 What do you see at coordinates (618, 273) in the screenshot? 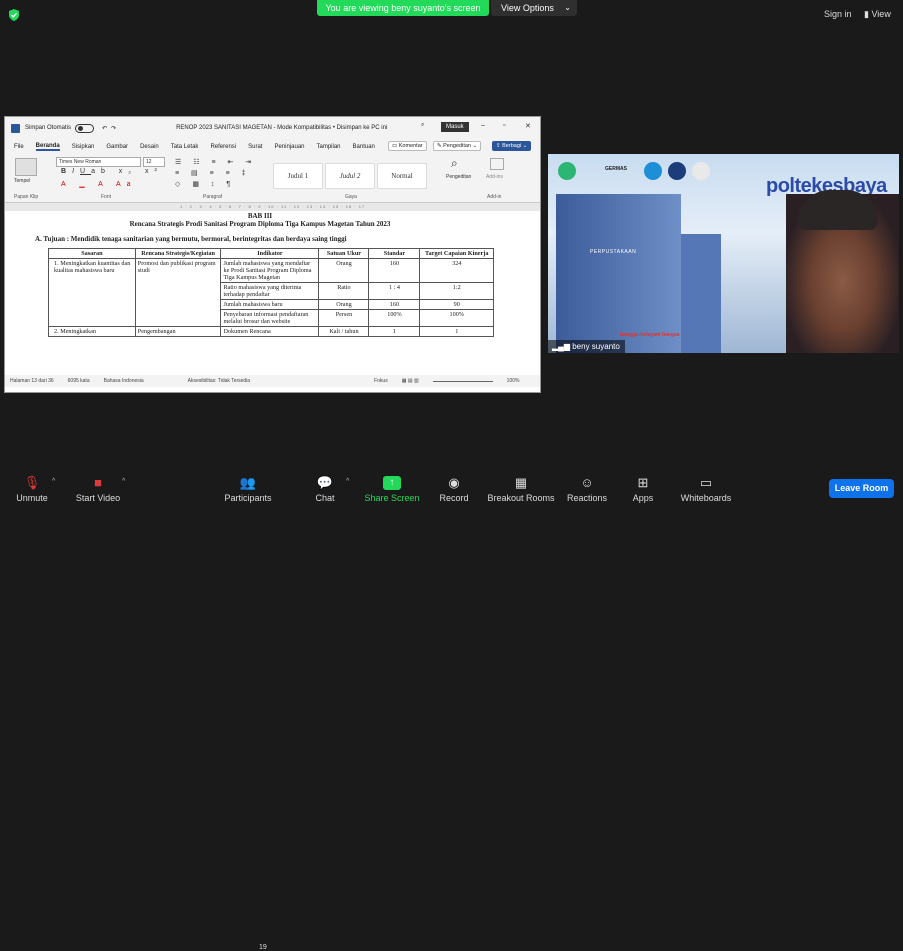
I see `video-background-building` at bounding box center [618, 273].